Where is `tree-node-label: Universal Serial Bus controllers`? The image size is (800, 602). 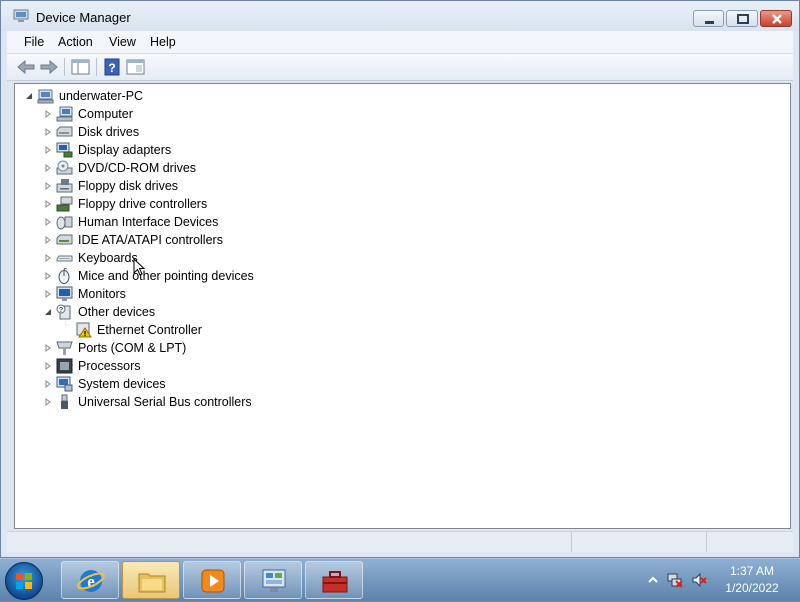
tree-node-label: Universal Serial Bus controllers is located at coordinates (165, 402).